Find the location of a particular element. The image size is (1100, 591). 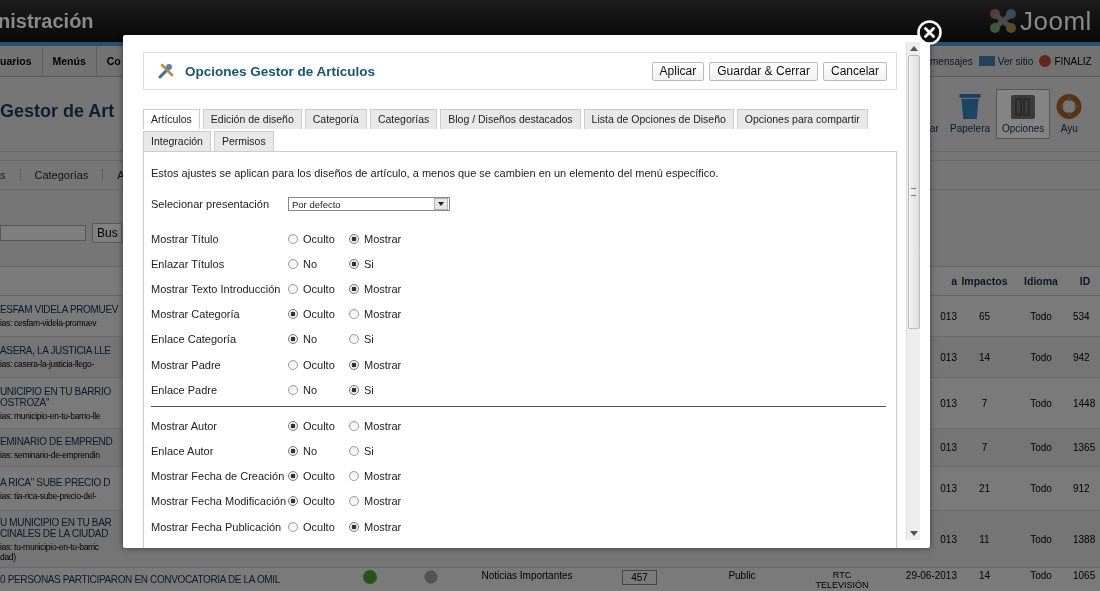

toolbar-button: ar is located at coordinates (937, 114).